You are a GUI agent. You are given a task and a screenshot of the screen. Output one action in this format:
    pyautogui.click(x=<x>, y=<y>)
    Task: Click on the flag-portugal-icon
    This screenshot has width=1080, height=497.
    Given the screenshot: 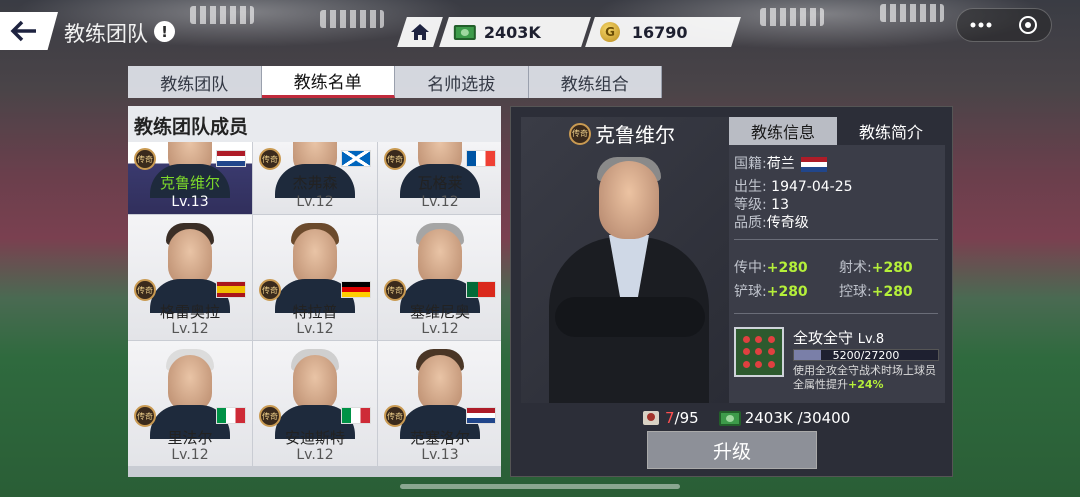 What is the action you would take?
    pyautogui.click(x=481, y=289)
    